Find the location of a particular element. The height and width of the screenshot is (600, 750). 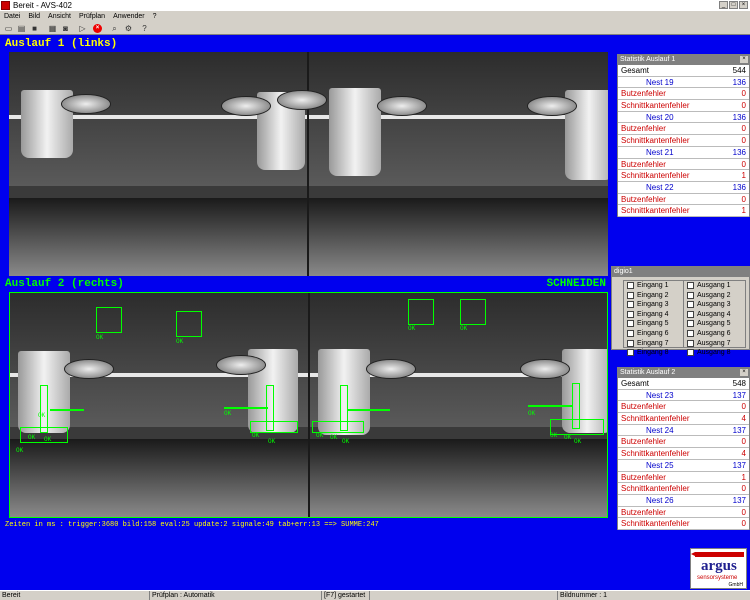

input-checkbox: Eingang 5 is located at coordinates (654, 324).